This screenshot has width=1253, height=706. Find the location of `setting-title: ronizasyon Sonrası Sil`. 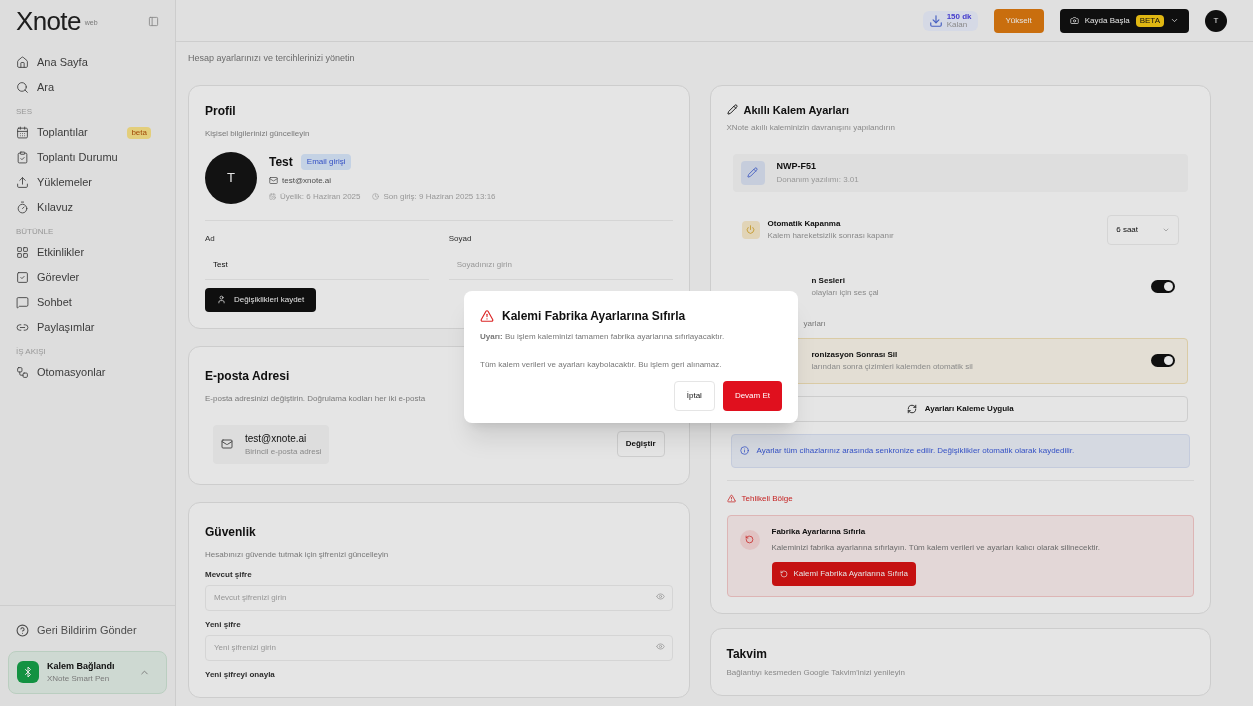

setting-title: ronizasyon Sonrası Sil is located at coordinates (855, 354).